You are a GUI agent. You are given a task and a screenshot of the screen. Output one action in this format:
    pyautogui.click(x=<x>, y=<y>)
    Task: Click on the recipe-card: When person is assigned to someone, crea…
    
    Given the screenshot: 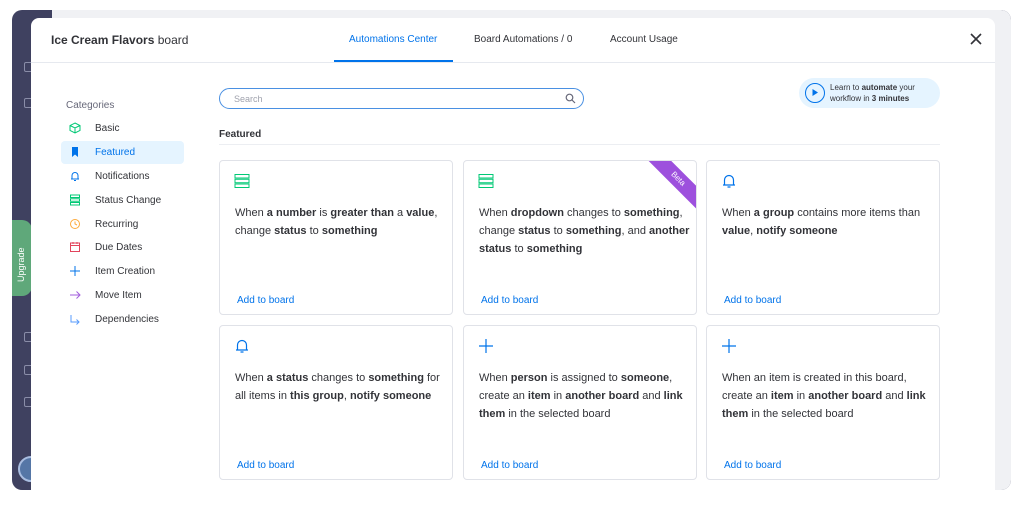 What is the action you would take?
    pyautogui.click(x=580, y=402)
    